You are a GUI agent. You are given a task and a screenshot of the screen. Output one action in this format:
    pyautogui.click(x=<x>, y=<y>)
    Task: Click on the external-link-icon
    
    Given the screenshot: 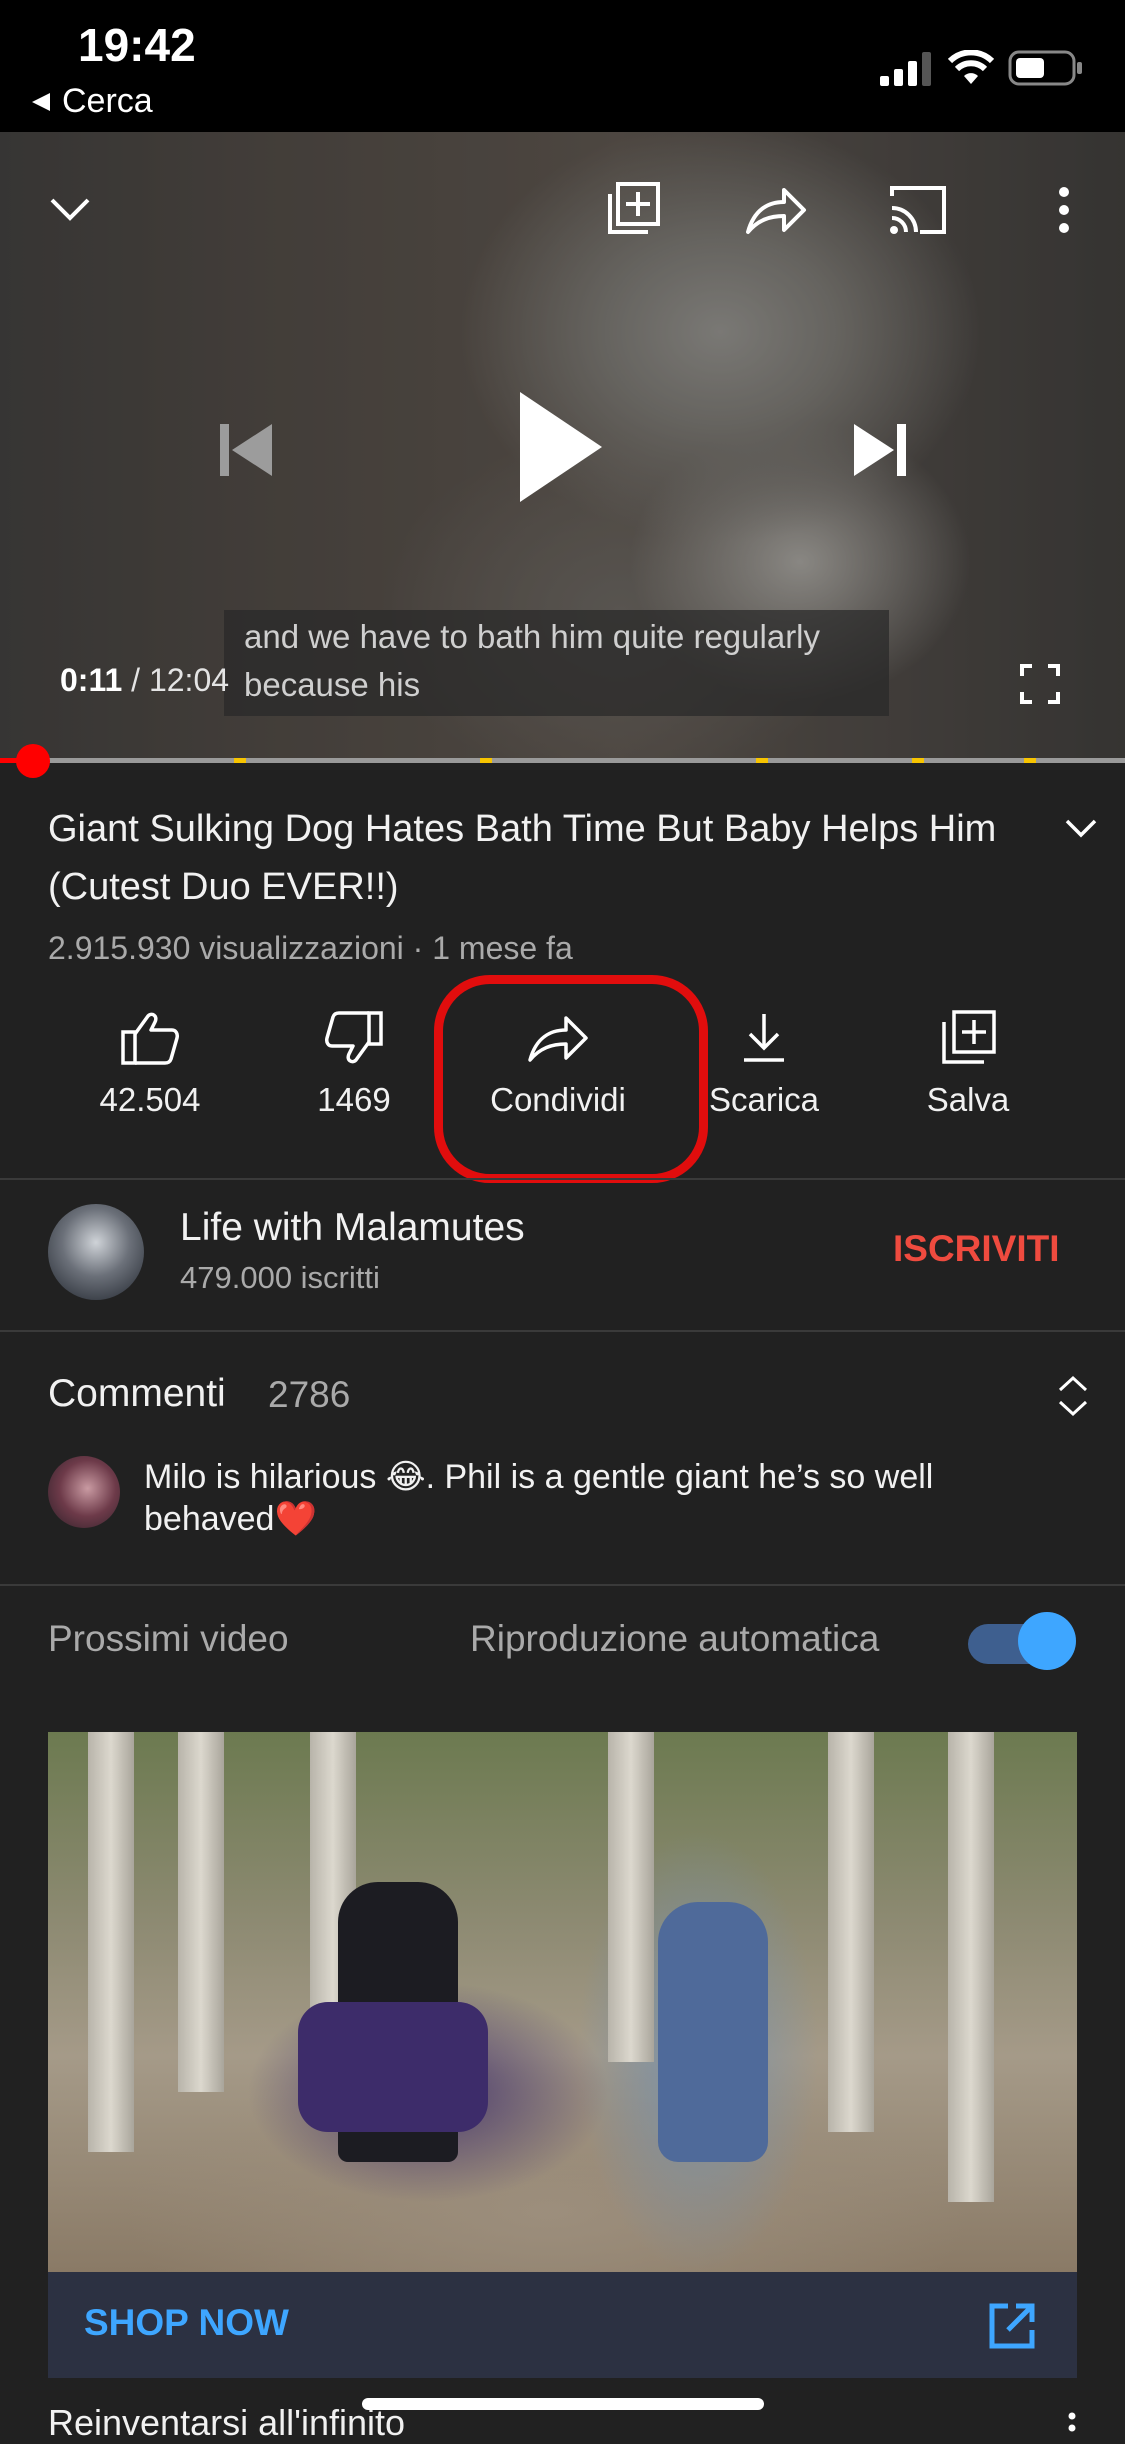 What is the action you would take?
    pyautogui.click(x=1012, y=2326)
    